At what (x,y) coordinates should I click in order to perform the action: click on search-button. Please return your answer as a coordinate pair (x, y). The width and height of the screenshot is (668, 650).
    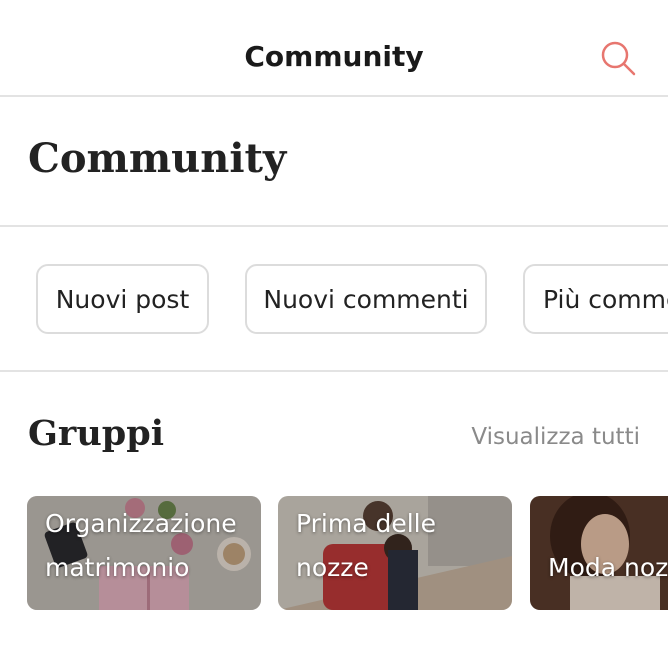
    Looking at the image, I should click on (618, 58).